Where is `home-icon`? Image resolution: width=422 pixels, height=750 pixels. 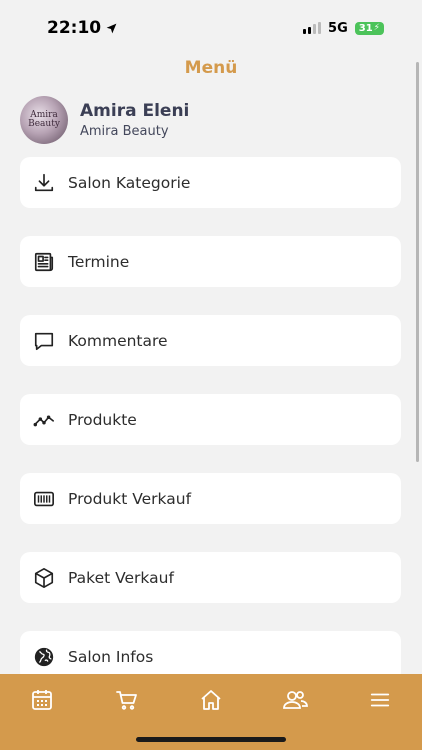 home-icon is located at coordinates (211, 700).